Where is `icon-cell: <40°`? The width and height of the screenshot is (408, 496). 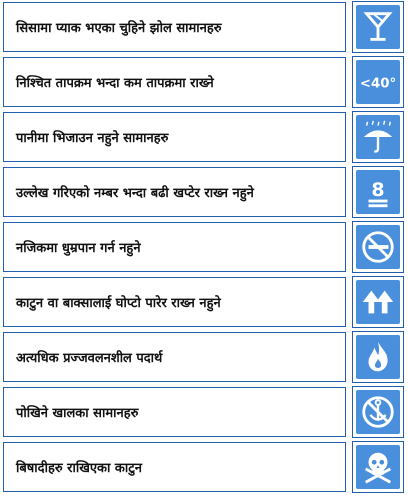 icon-cell: <40° is located at coordinates (378, 82).